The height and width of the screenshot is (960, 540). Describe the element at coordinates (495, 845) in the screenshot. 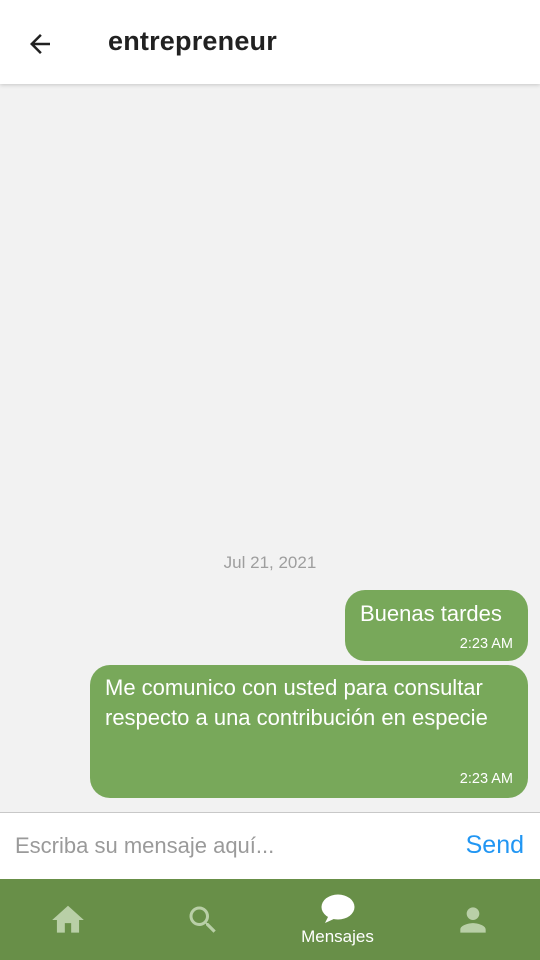

I see `send-button: Send` at that location.